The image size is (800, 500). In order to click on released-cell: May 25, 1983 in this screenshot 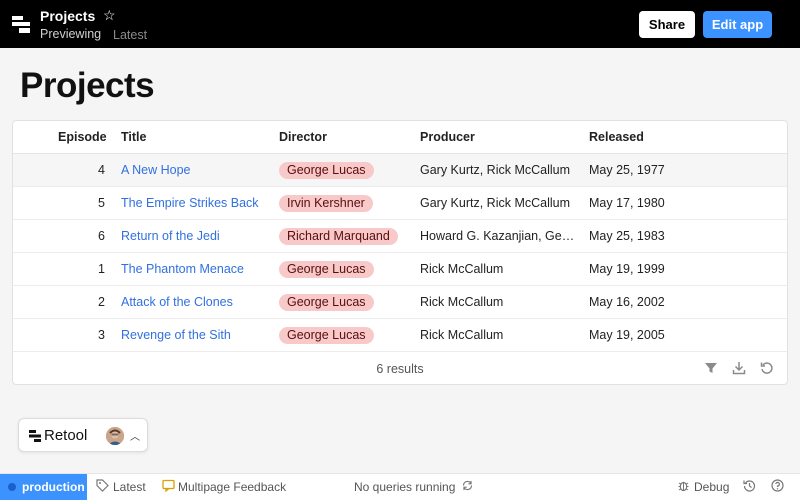, I will do `click(627, 236)`.